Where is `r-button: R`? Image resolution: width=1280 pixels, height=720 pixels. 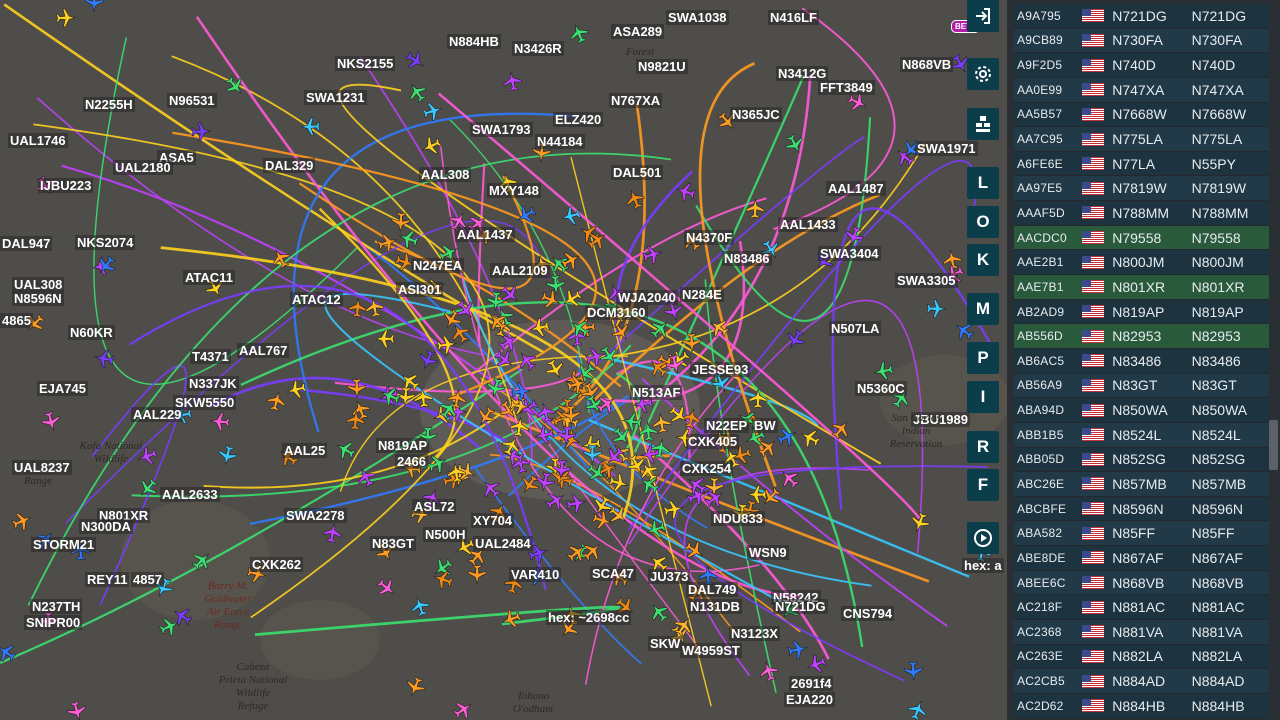 r-button: R is located at coordinates (983, 447).